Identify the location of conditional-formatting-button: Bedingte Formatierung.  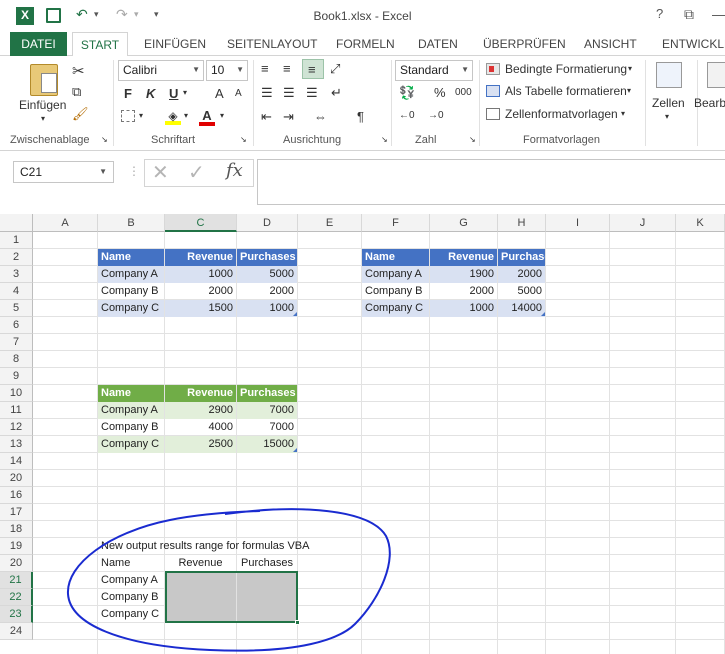
(566, 69).